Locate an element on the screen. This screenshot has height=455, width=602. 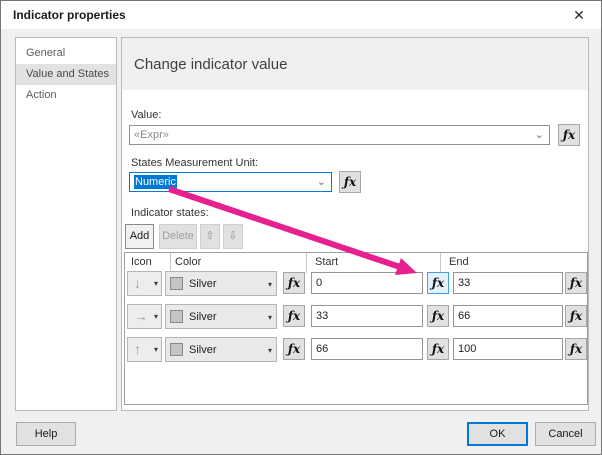
table-row: ↑ ▾ Silver ▾ ƒx ƒx ƒx is located at coordinates (356, 349).